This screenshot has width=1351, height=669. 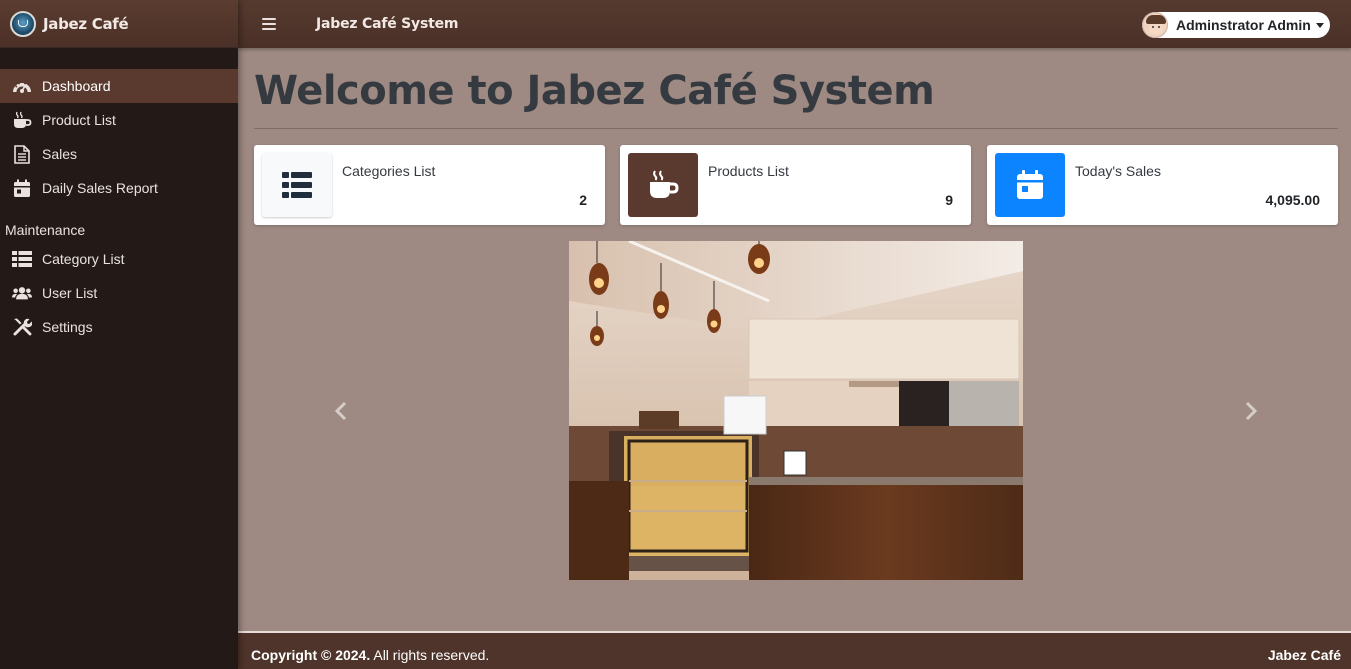 What do you see at coordinates (83, 259) in the screenshot?
I see `sidebar-item-label: Category List` at bounding box center [83, 259].